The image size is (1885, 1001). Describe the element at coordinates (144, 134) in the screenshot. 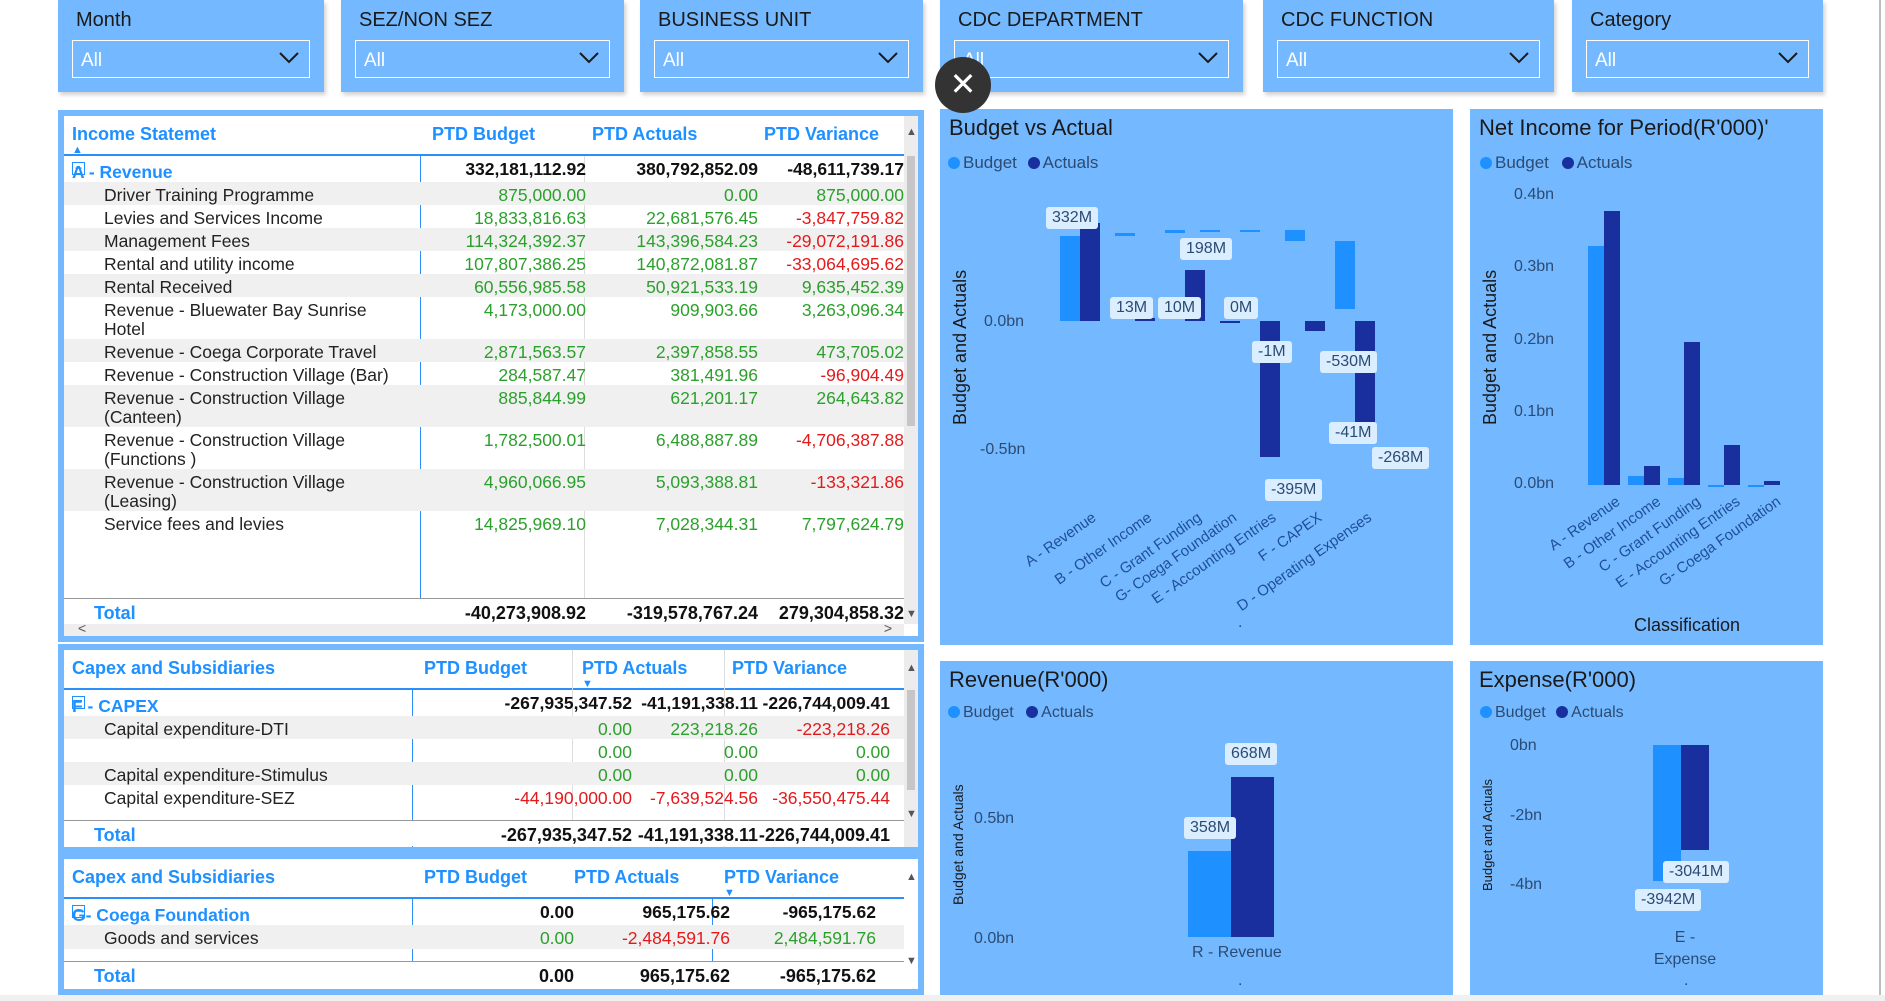

I see `col-header-income: Income Statemet` at that location.